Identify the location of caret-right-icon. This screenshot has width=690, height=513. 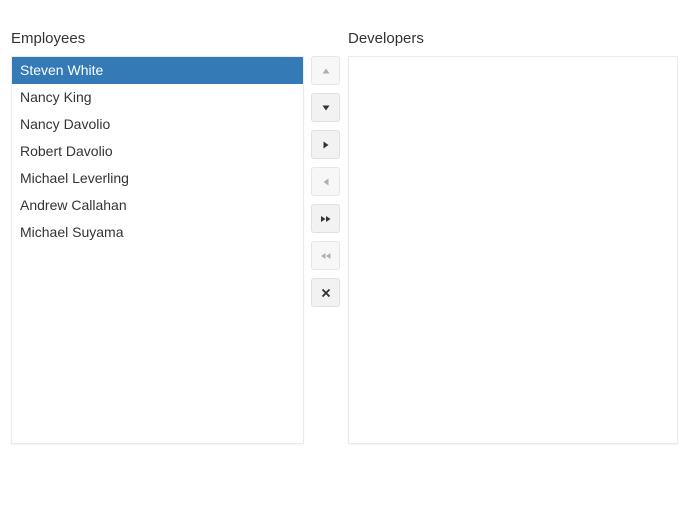
(325, 144).